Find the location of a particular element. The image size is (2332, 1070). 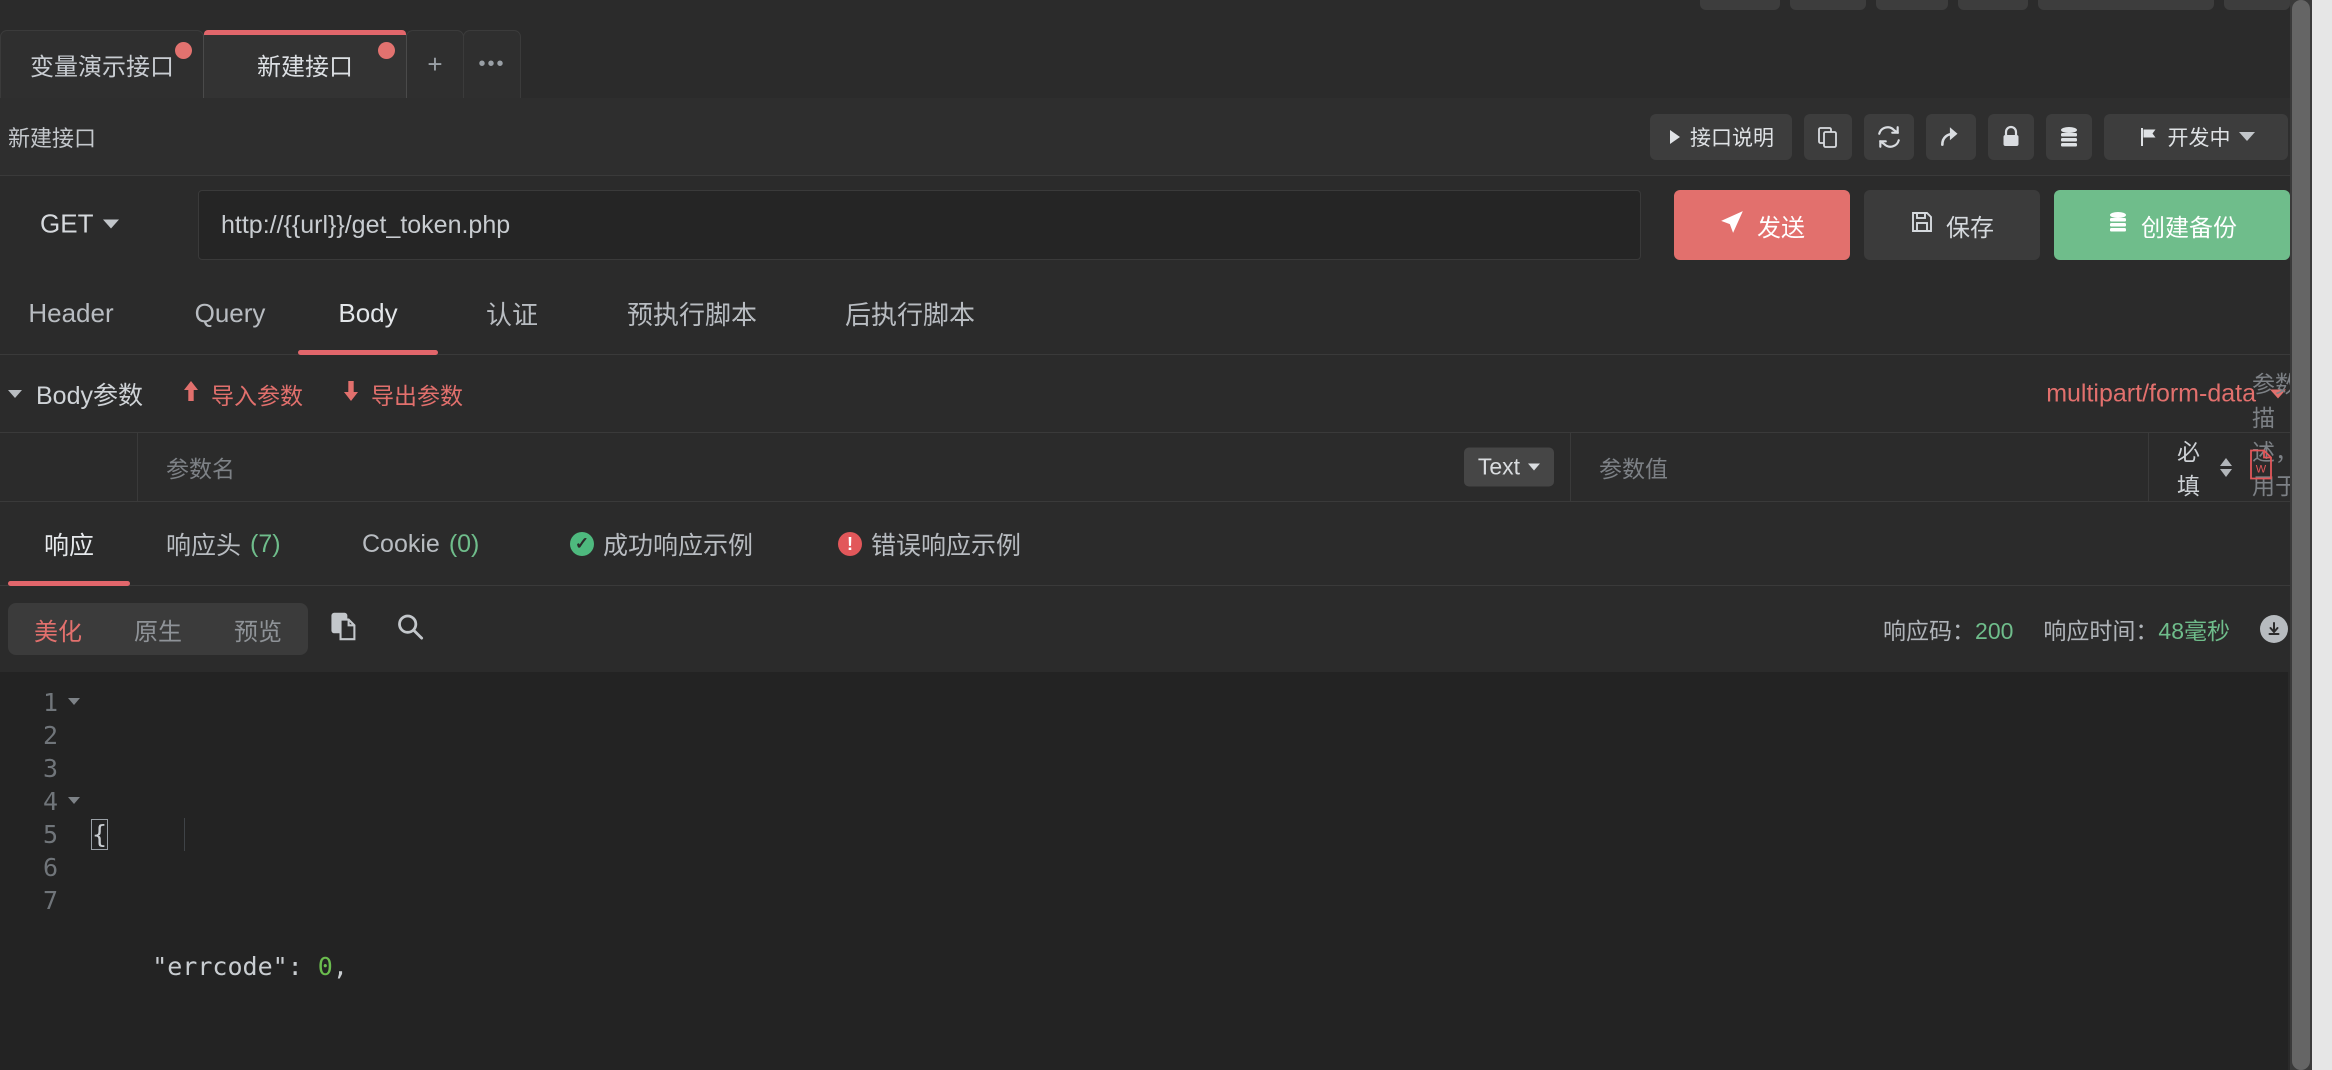

share-arrow-icon is located at coordinates (1951, 137).